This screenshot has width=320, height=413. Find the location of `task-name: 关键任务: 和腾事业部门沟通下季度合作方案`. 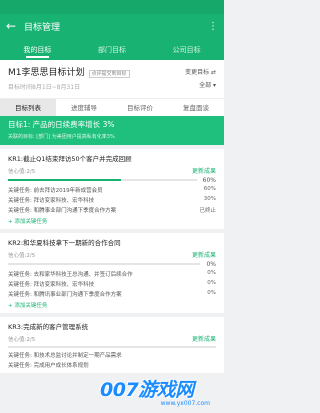

task-name: 关键任务: 和腾事业部门沟通下季度合作方案 is located at coordinates (62, 211).